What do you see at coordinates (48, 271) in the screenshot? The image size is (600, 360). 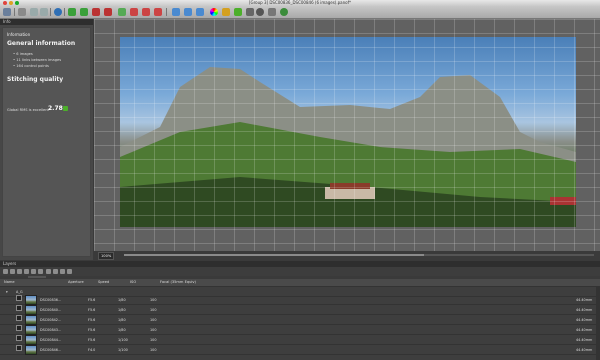 I see `visibility-icon` at bounding box center [48, 271].